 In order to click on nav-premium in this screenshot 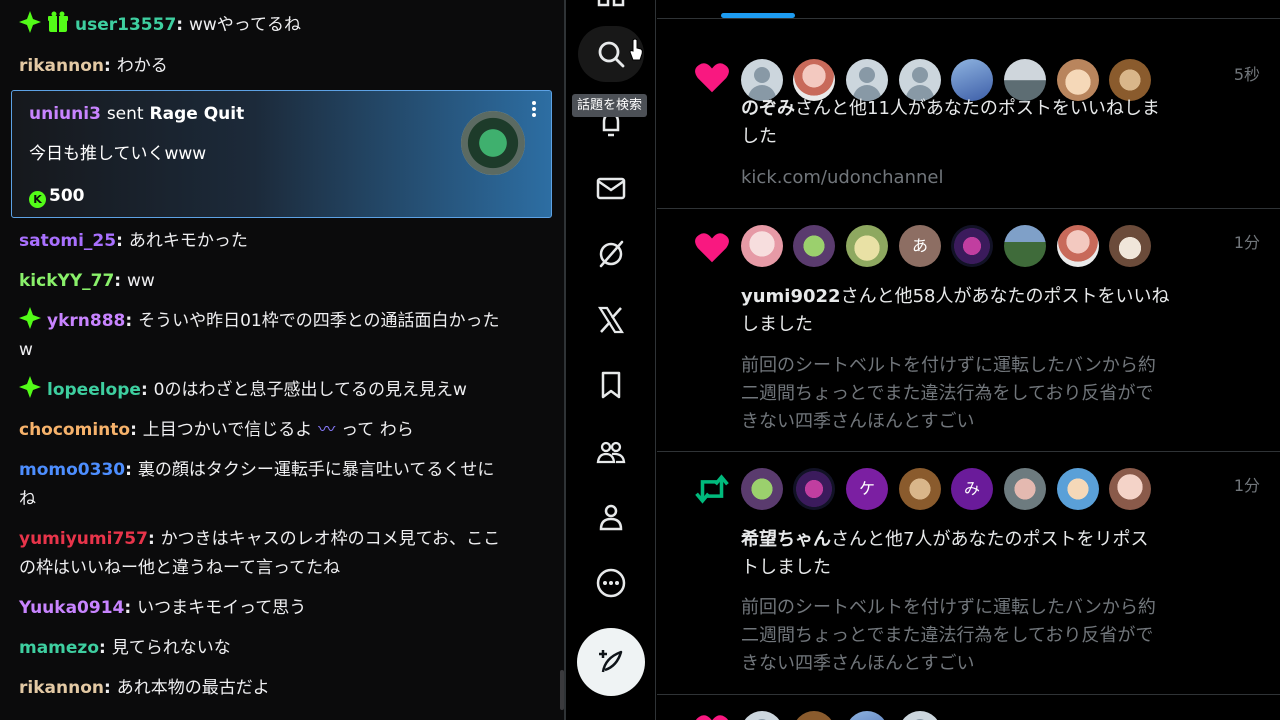, I will do `click(611, 320)`.